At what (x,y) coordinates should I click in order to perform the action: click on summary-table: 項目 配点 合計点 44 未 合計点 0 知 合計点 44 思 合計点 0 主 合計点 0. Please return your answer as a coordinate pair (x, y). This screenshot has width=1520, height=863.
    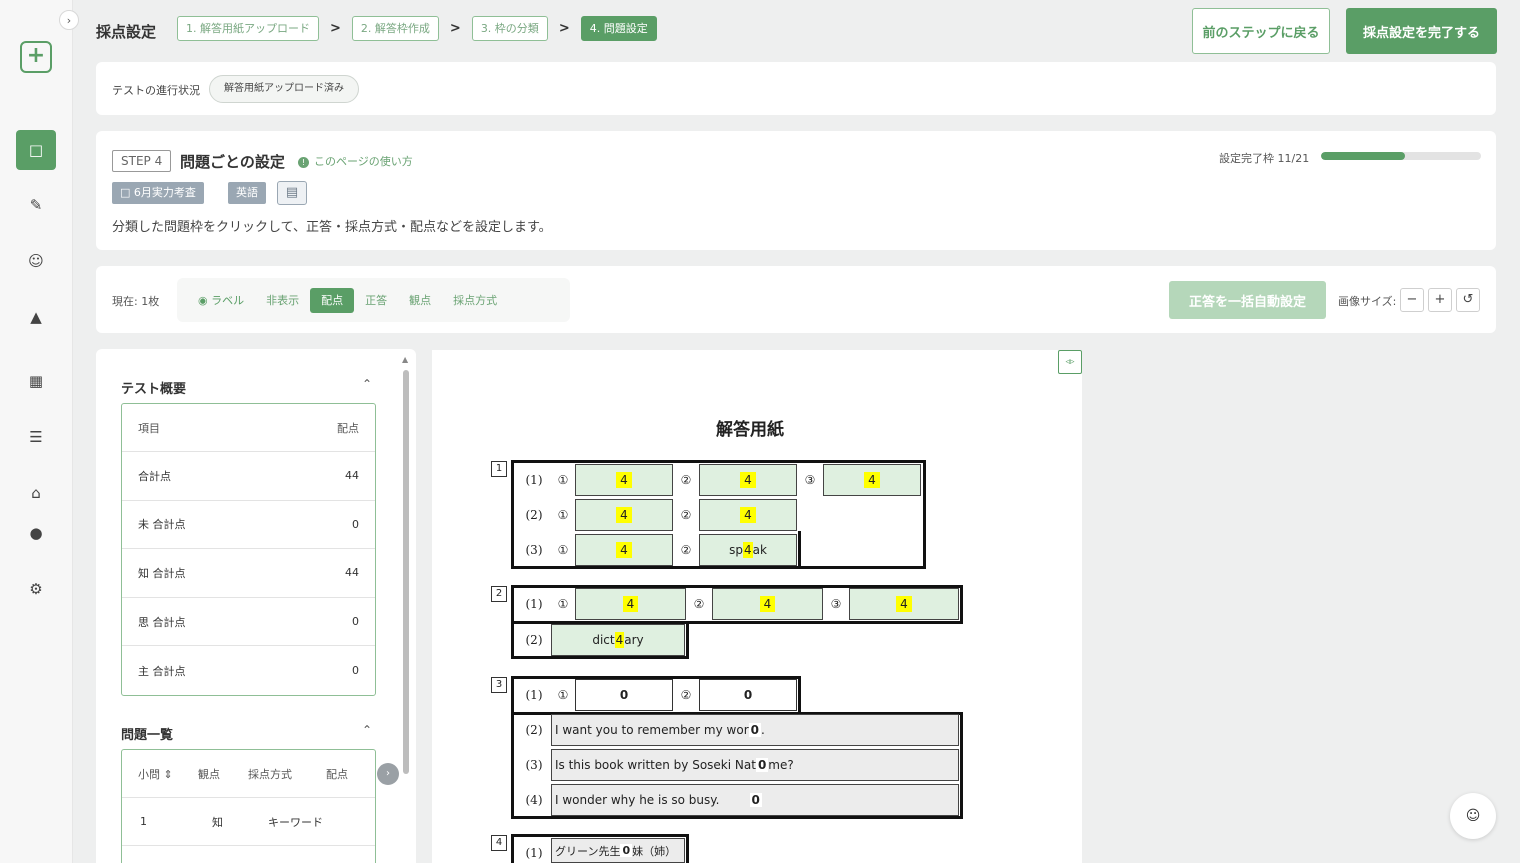
    Looking at the image, I should click on (248, 549).